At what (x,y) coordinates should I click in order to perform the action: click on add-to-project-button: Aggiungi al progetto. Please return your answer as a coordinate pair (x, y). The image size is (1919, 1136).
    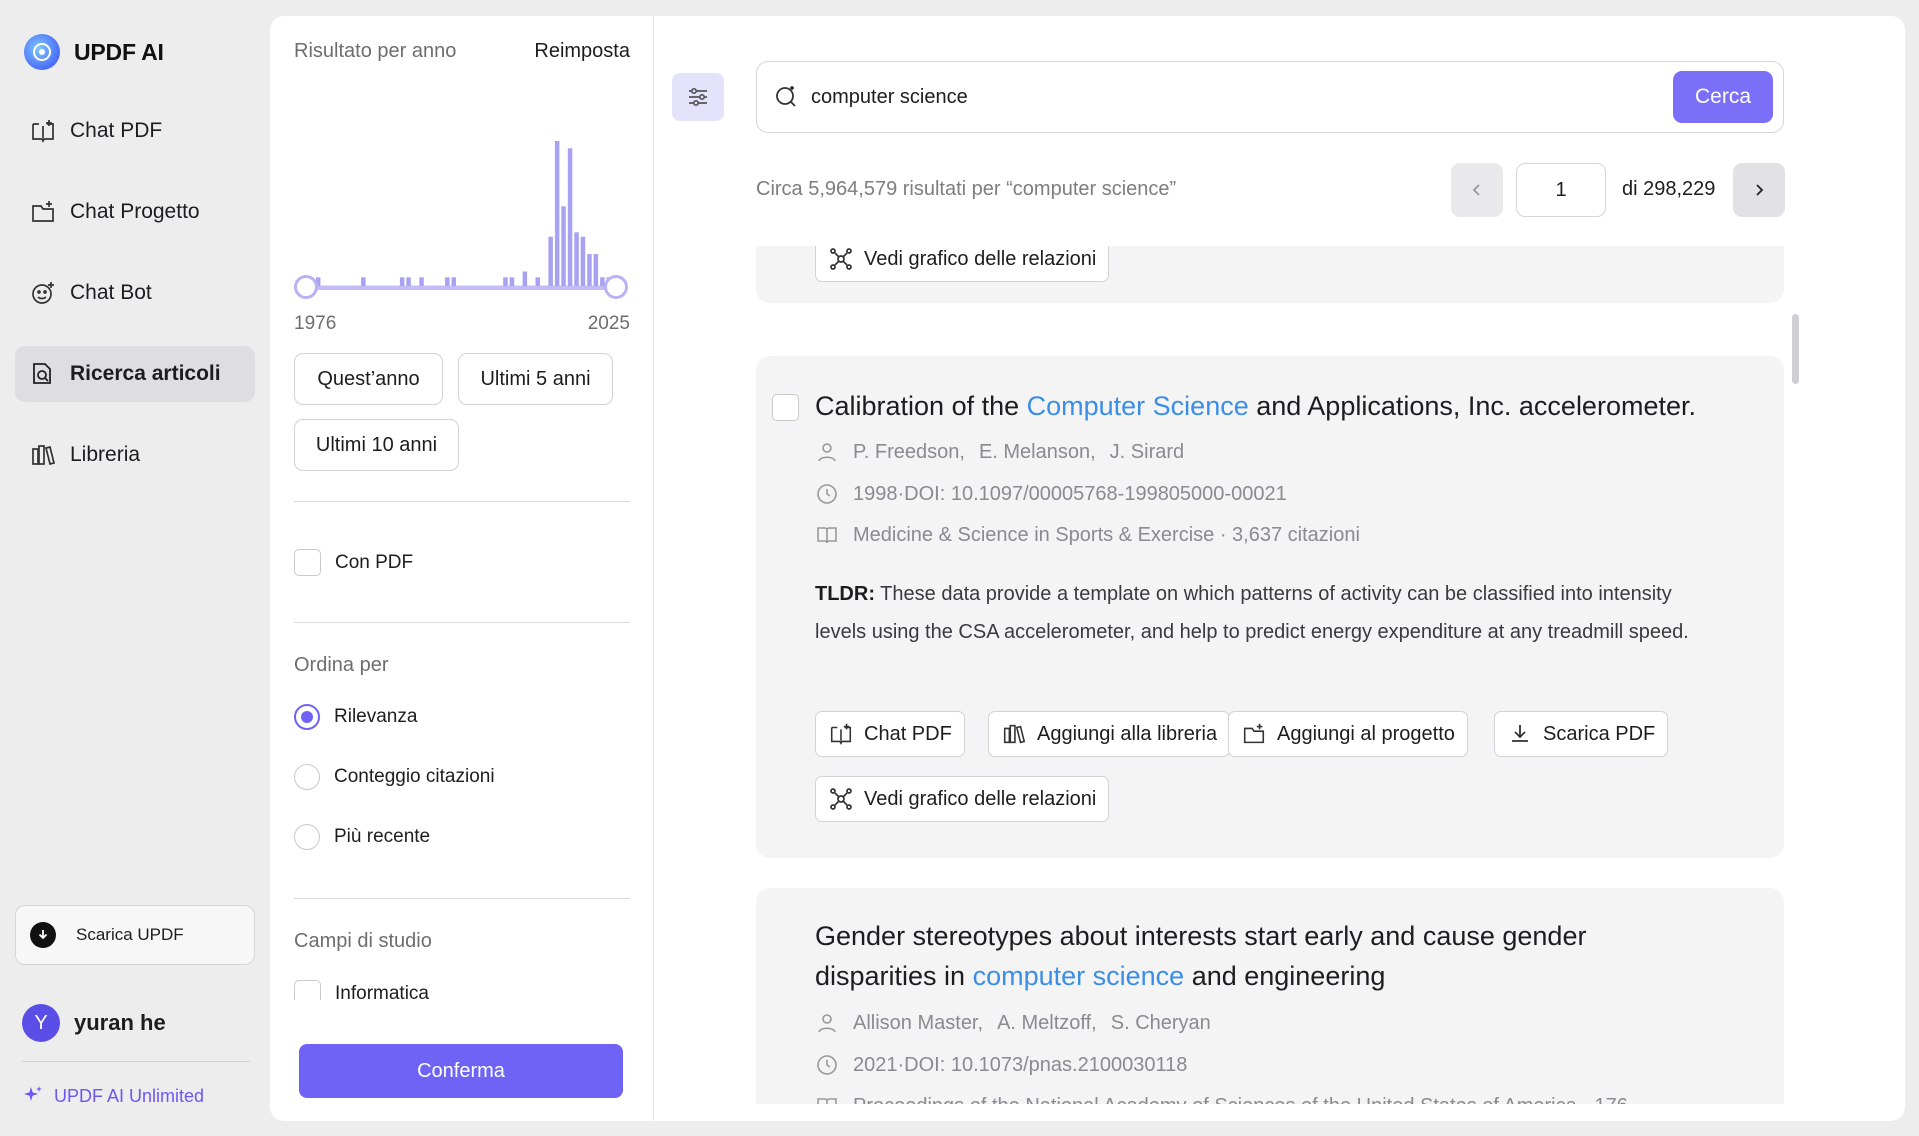
    Looking at the image, I should click on (1348, 734).